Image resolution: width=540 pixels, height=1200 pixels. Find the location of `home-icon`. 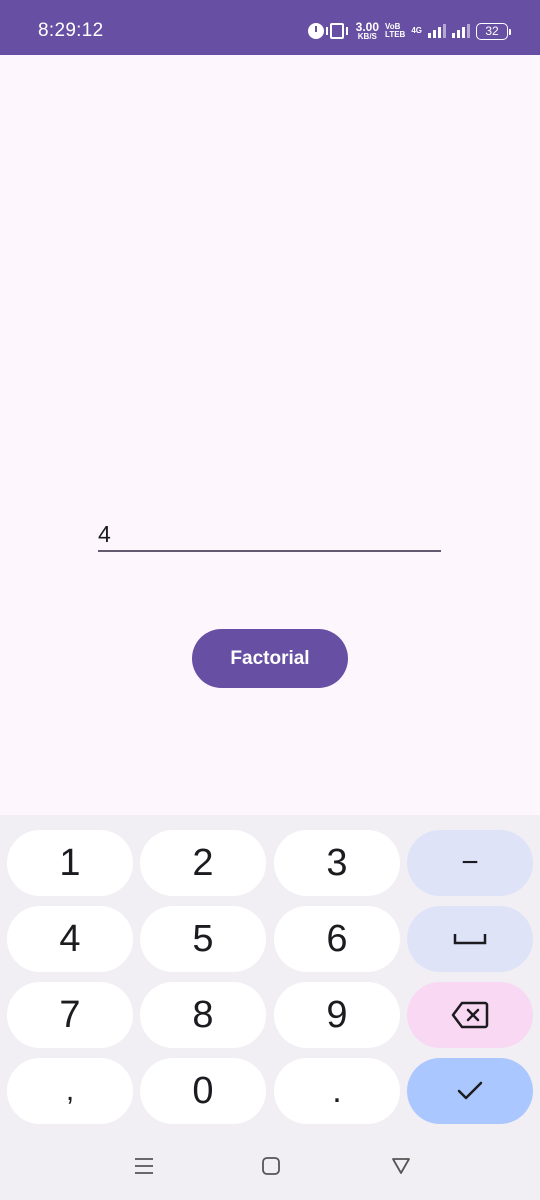

home-icon is located at coordinates (271, 1166).